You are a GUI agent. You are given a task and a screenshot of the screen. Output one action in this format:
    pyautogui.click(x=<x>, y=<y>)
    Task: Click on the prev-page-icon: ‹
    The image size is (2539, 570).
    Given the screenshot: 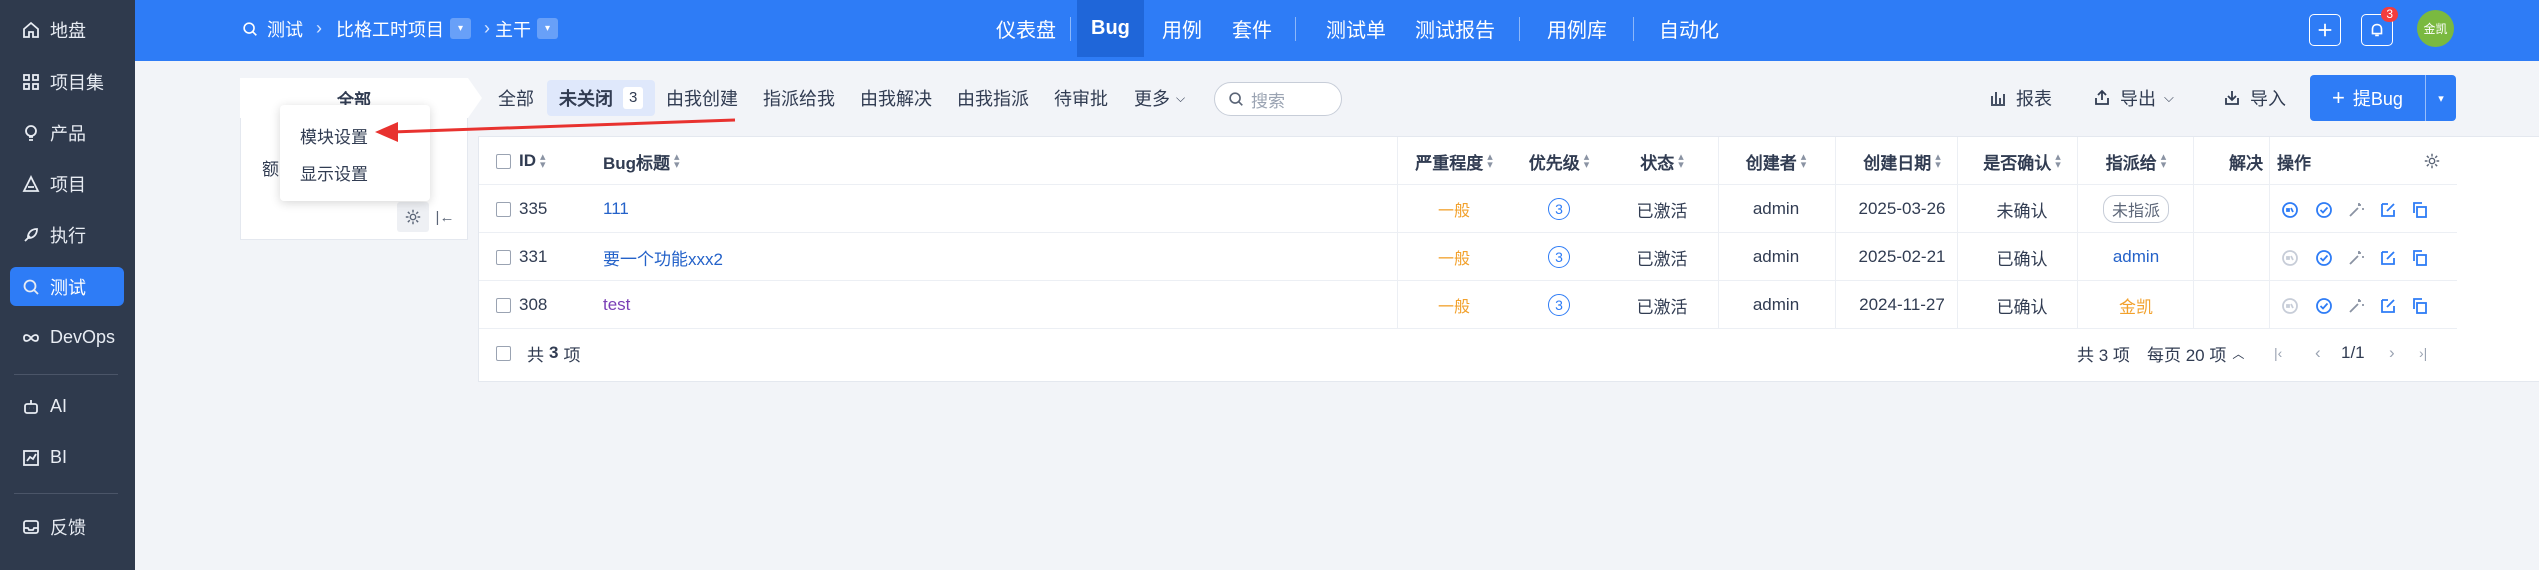 What is the action you would take?
    pyautogui.click(x=2318, y=353)
    